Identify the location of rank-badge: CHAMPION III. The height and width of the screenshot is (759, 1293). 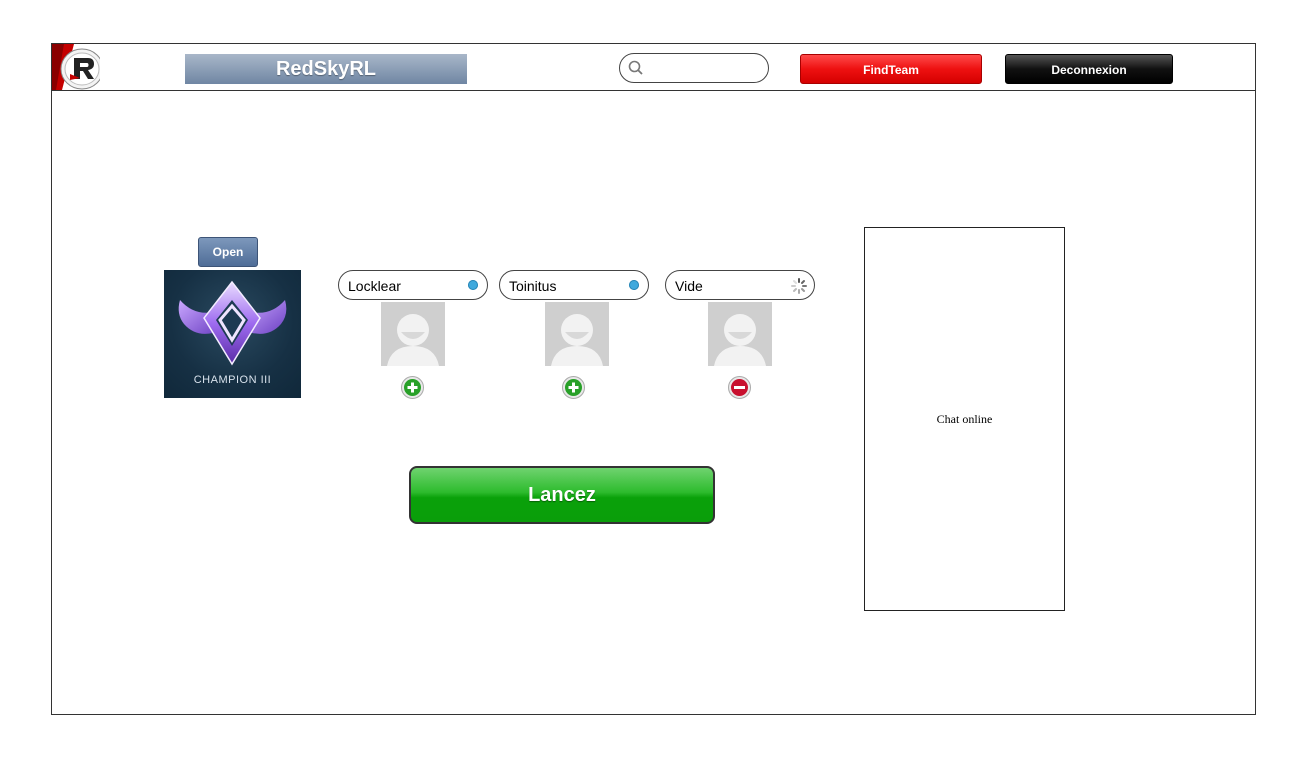
(232, 334).